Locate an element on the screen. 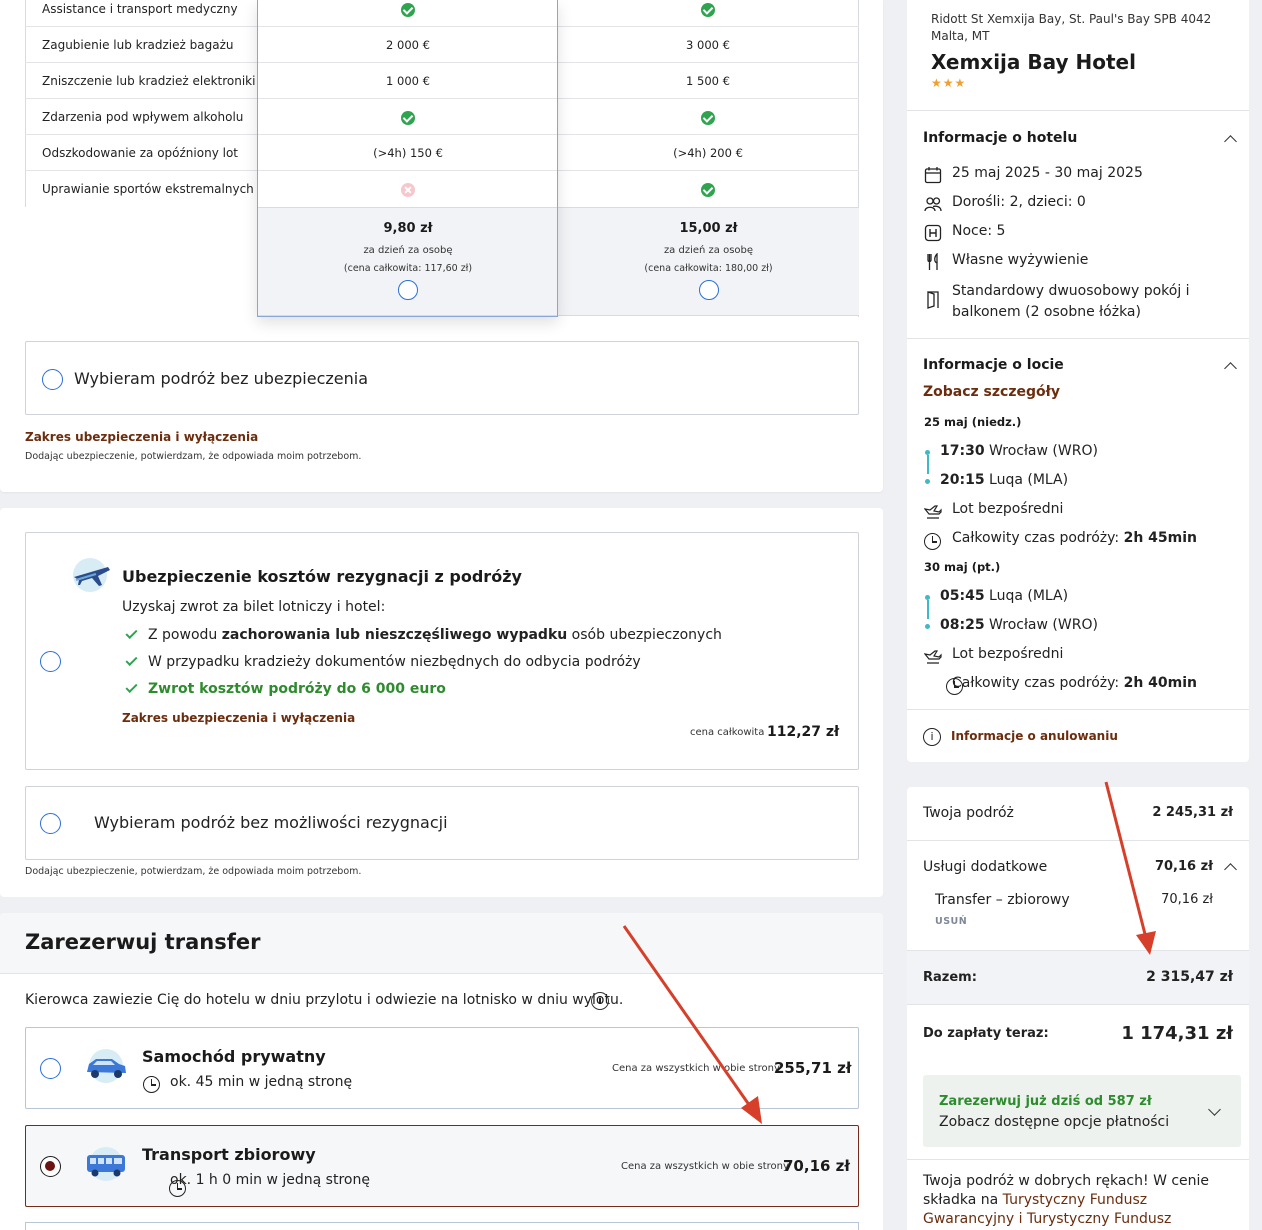 The image size is (1262, 1230). row-label: Uprawianie sportów ekstremalnych is located at coordinates (148, 189).